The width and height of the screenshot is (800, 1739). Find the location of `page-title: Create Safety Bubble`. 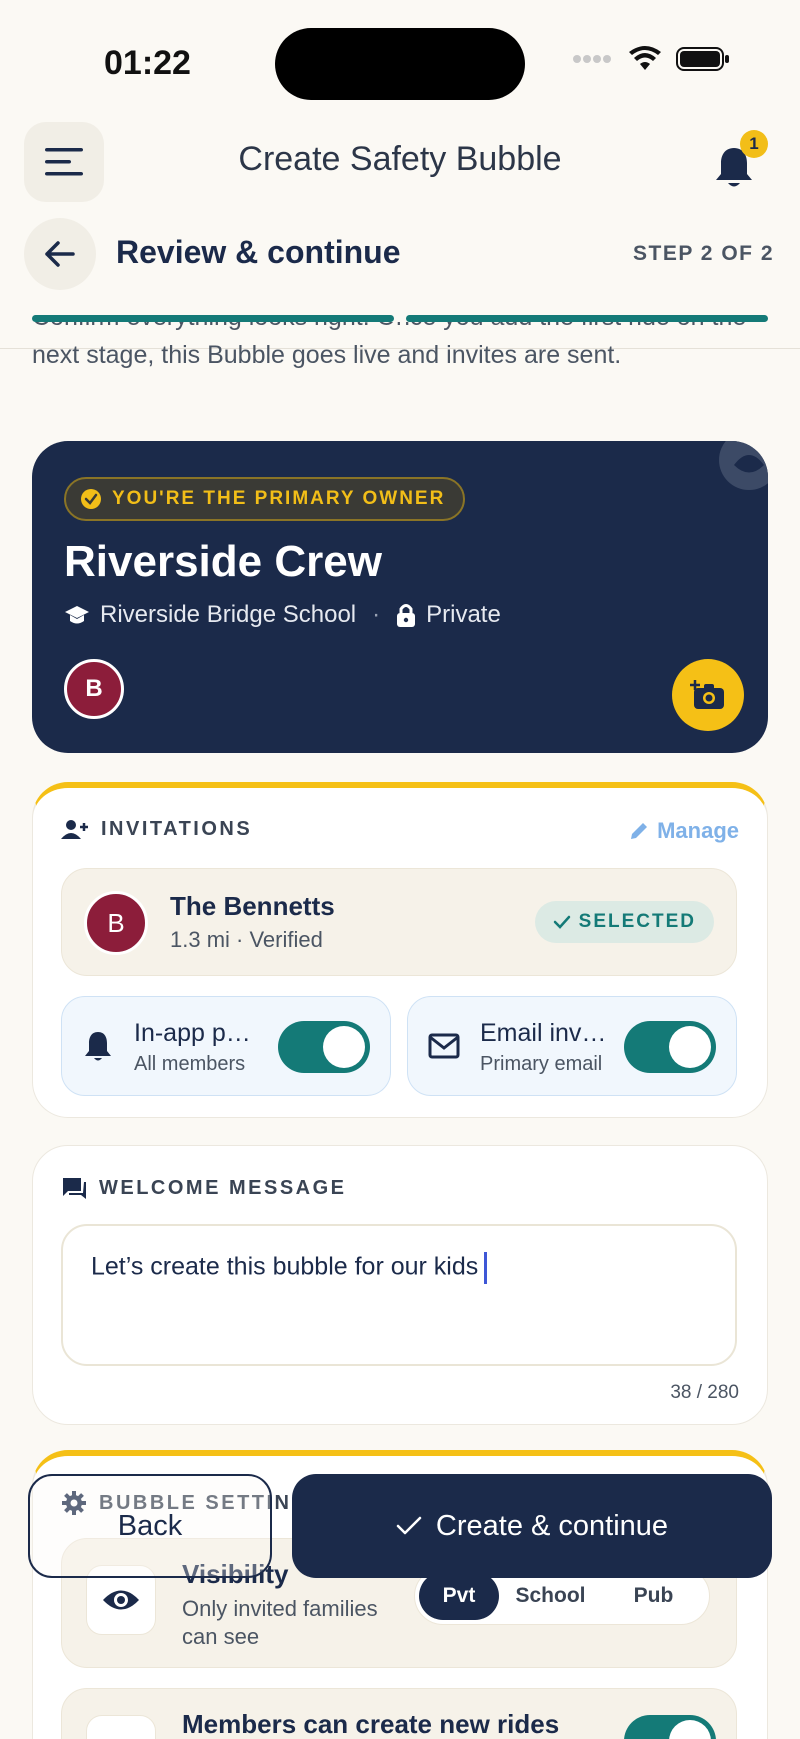

page-title: Create Safety Bubble is located at coordinates (400, 159).